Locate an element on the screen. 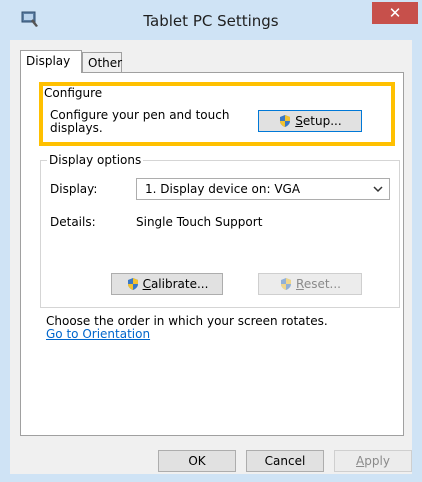  cancel-button: Cancel is located at coordinates (285, 461).